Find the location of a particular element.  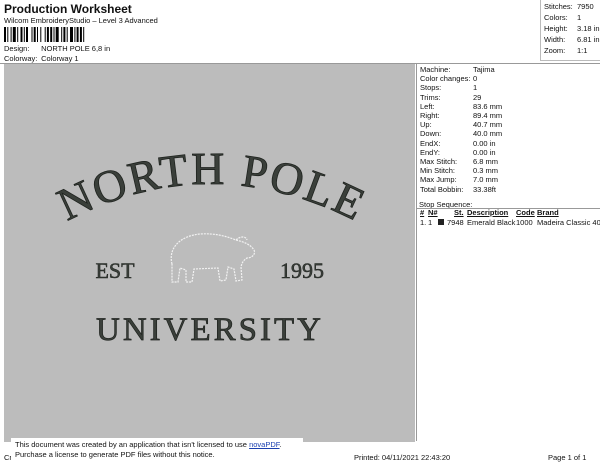

machine-info-label: Stops: is located at coordinates (431, 88).